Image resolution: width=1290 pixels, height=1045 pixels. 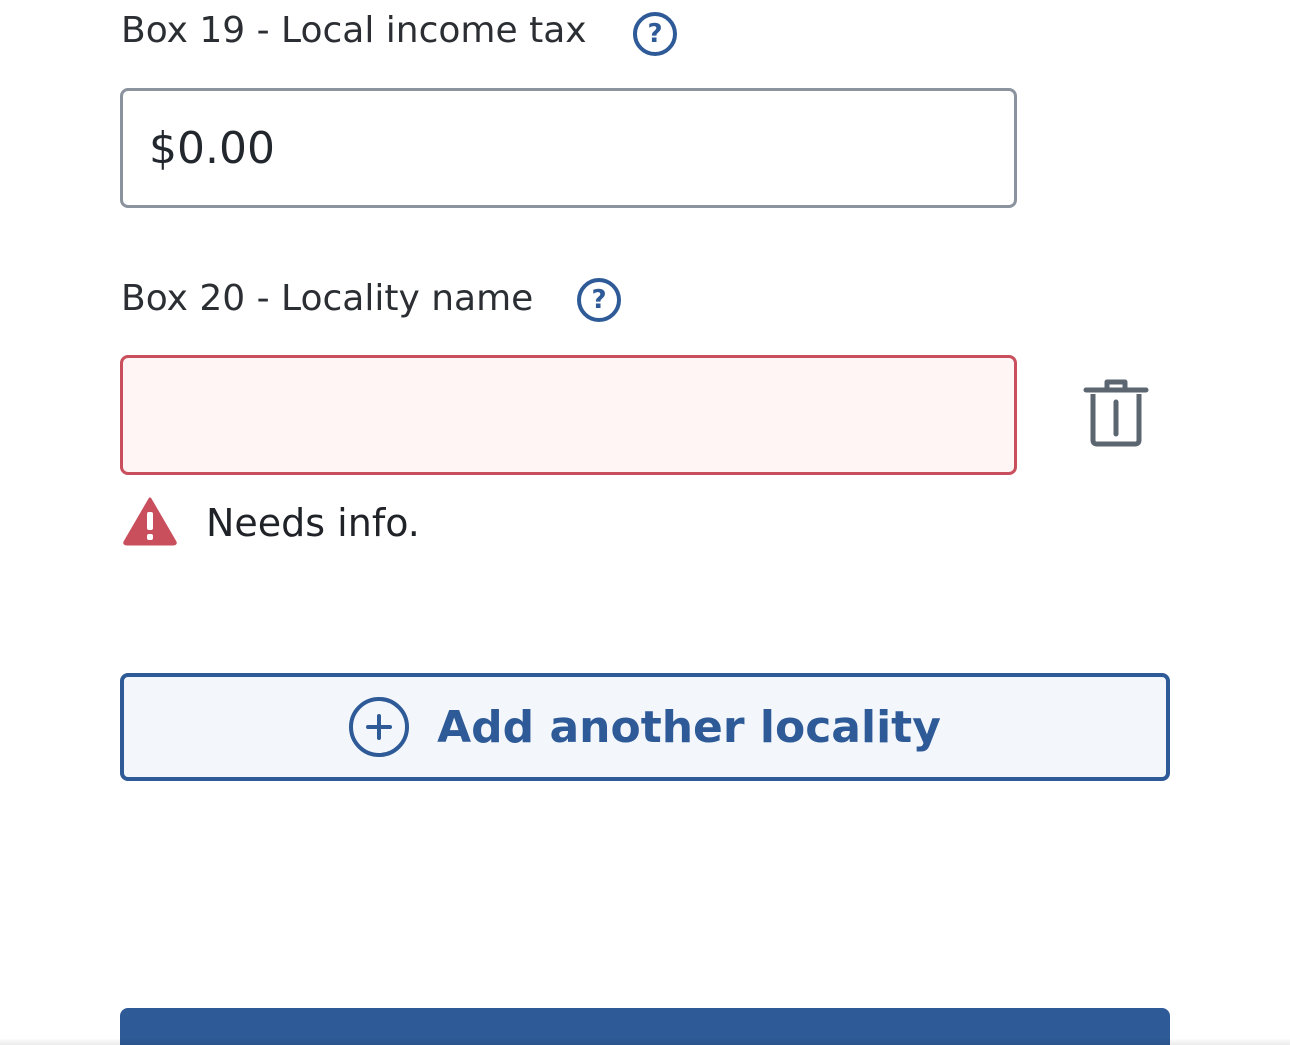 I want to click on box20-locality-name-input, so click(x=568, y=415).